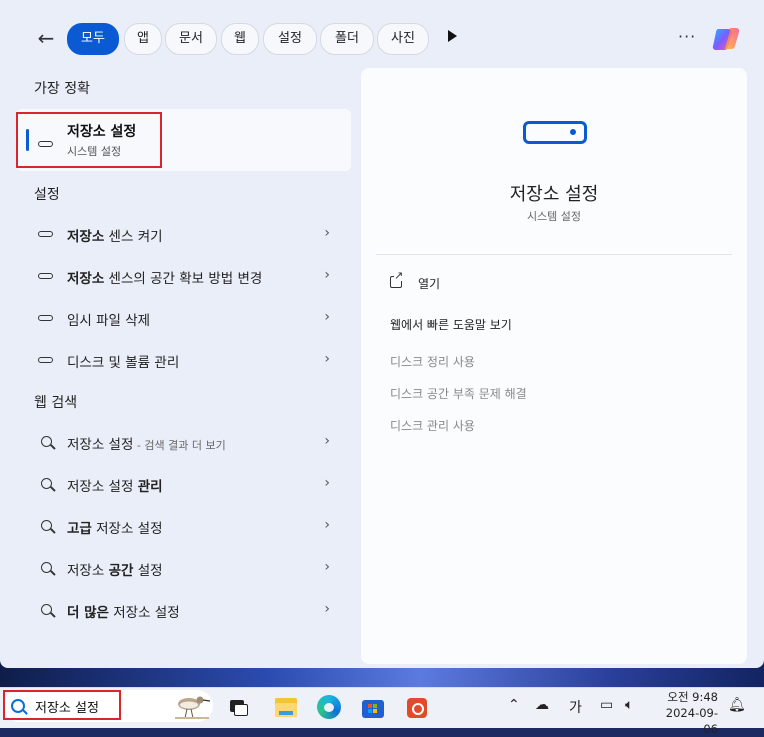 Image resolution: width=764 pixels, height=737 pixels. Describe the element at coordinates (108, 706) in the screenshot. I see `taskbar-search-box: 저장소 설정` at that location.